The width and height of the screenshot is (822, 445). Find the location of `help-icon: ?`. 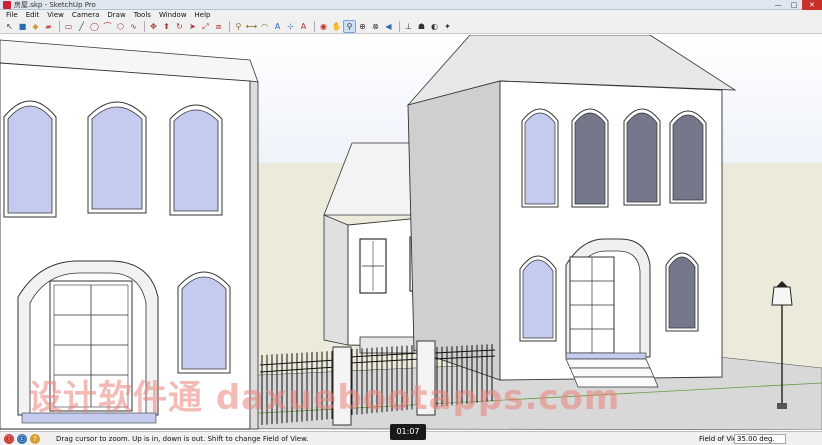

help-icon: ? is located at coordinates (35, 439).